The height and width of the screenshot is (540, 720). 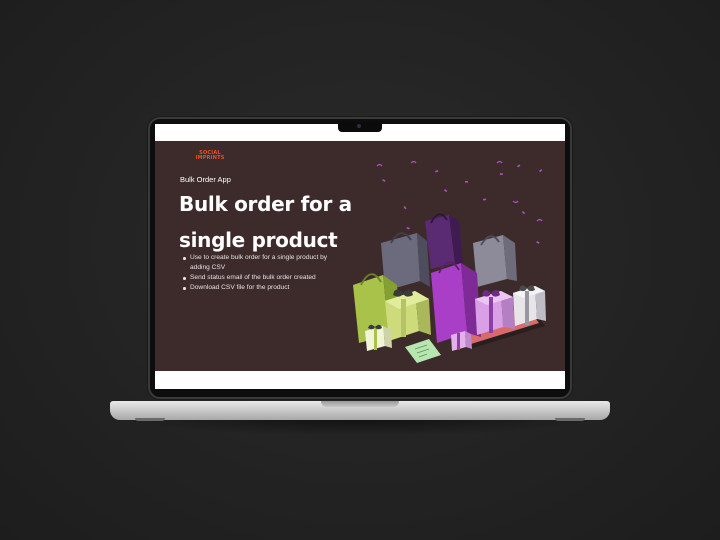 I want to click on page-title: Bulk order for a single product, so click(x=265, y=222).